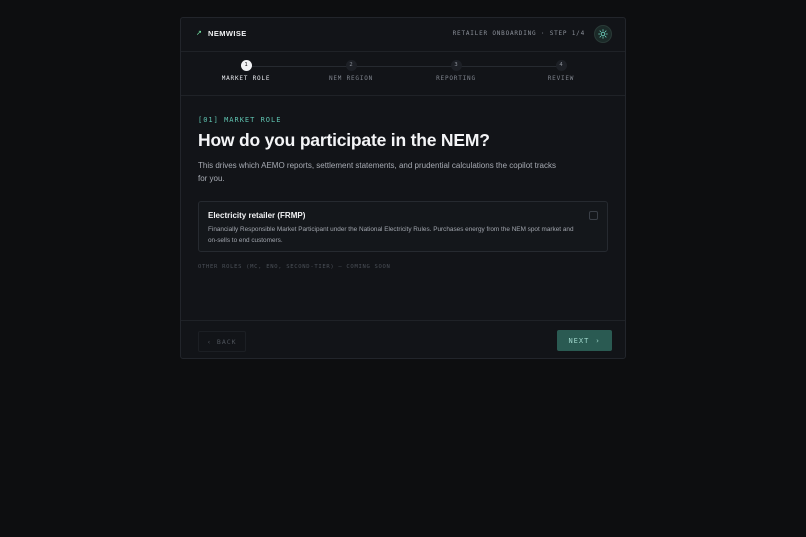  I want to click on step-review: 4 REVIEW, so click(561, 71).